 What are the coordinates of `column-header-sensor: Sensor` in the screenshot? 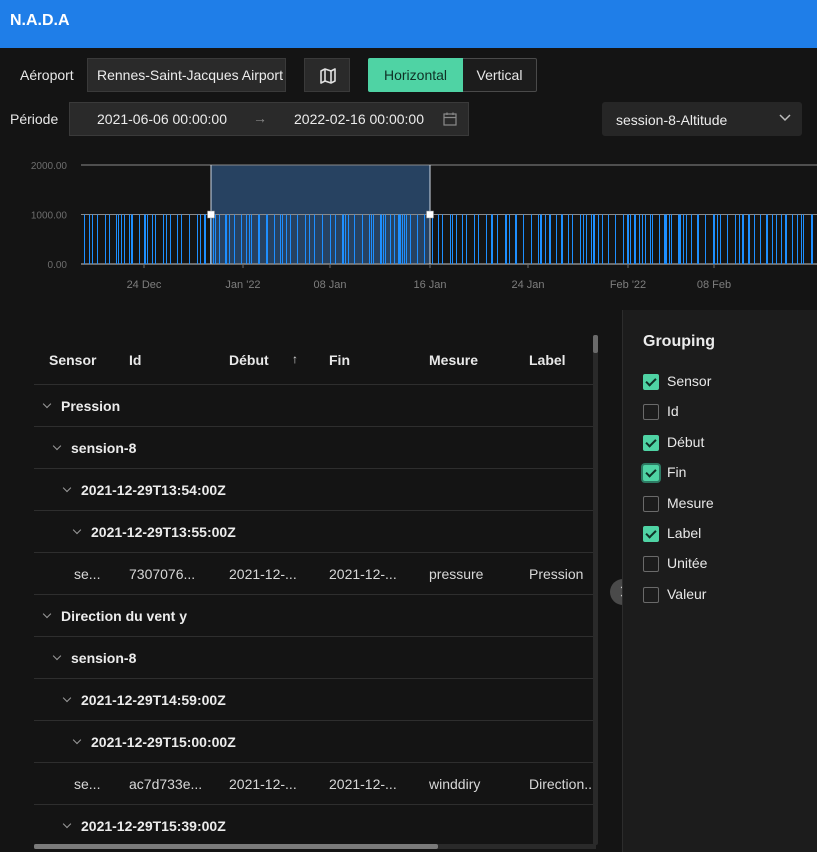 It's located at (72, 360).